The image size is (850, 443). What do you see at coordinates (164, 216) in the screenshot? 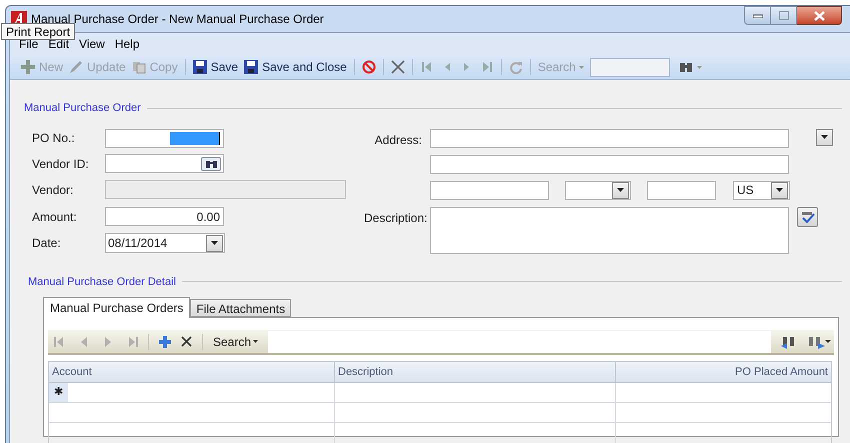
I see `amount-field: 0.00` at bounding box center [164, 216].